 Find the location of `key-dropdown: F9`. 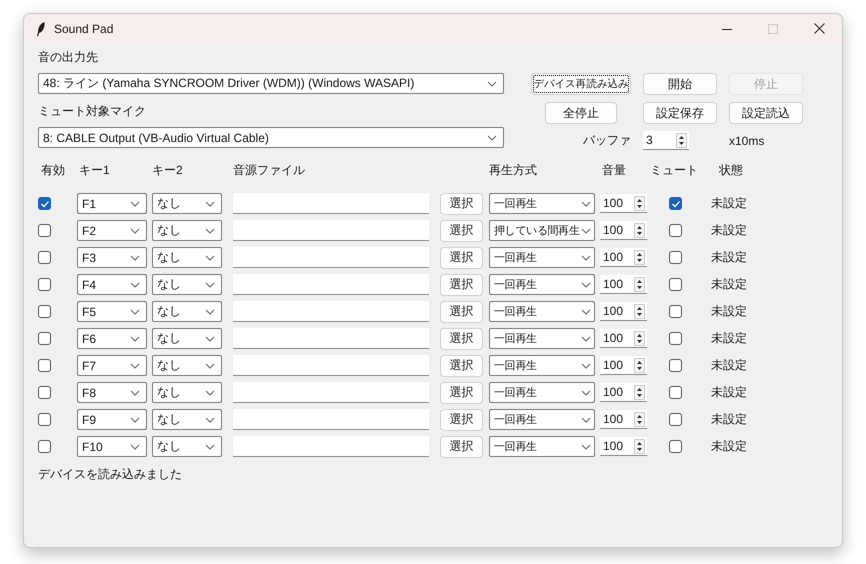

key-dropdown: F9 is located at coordinates (112, 419).